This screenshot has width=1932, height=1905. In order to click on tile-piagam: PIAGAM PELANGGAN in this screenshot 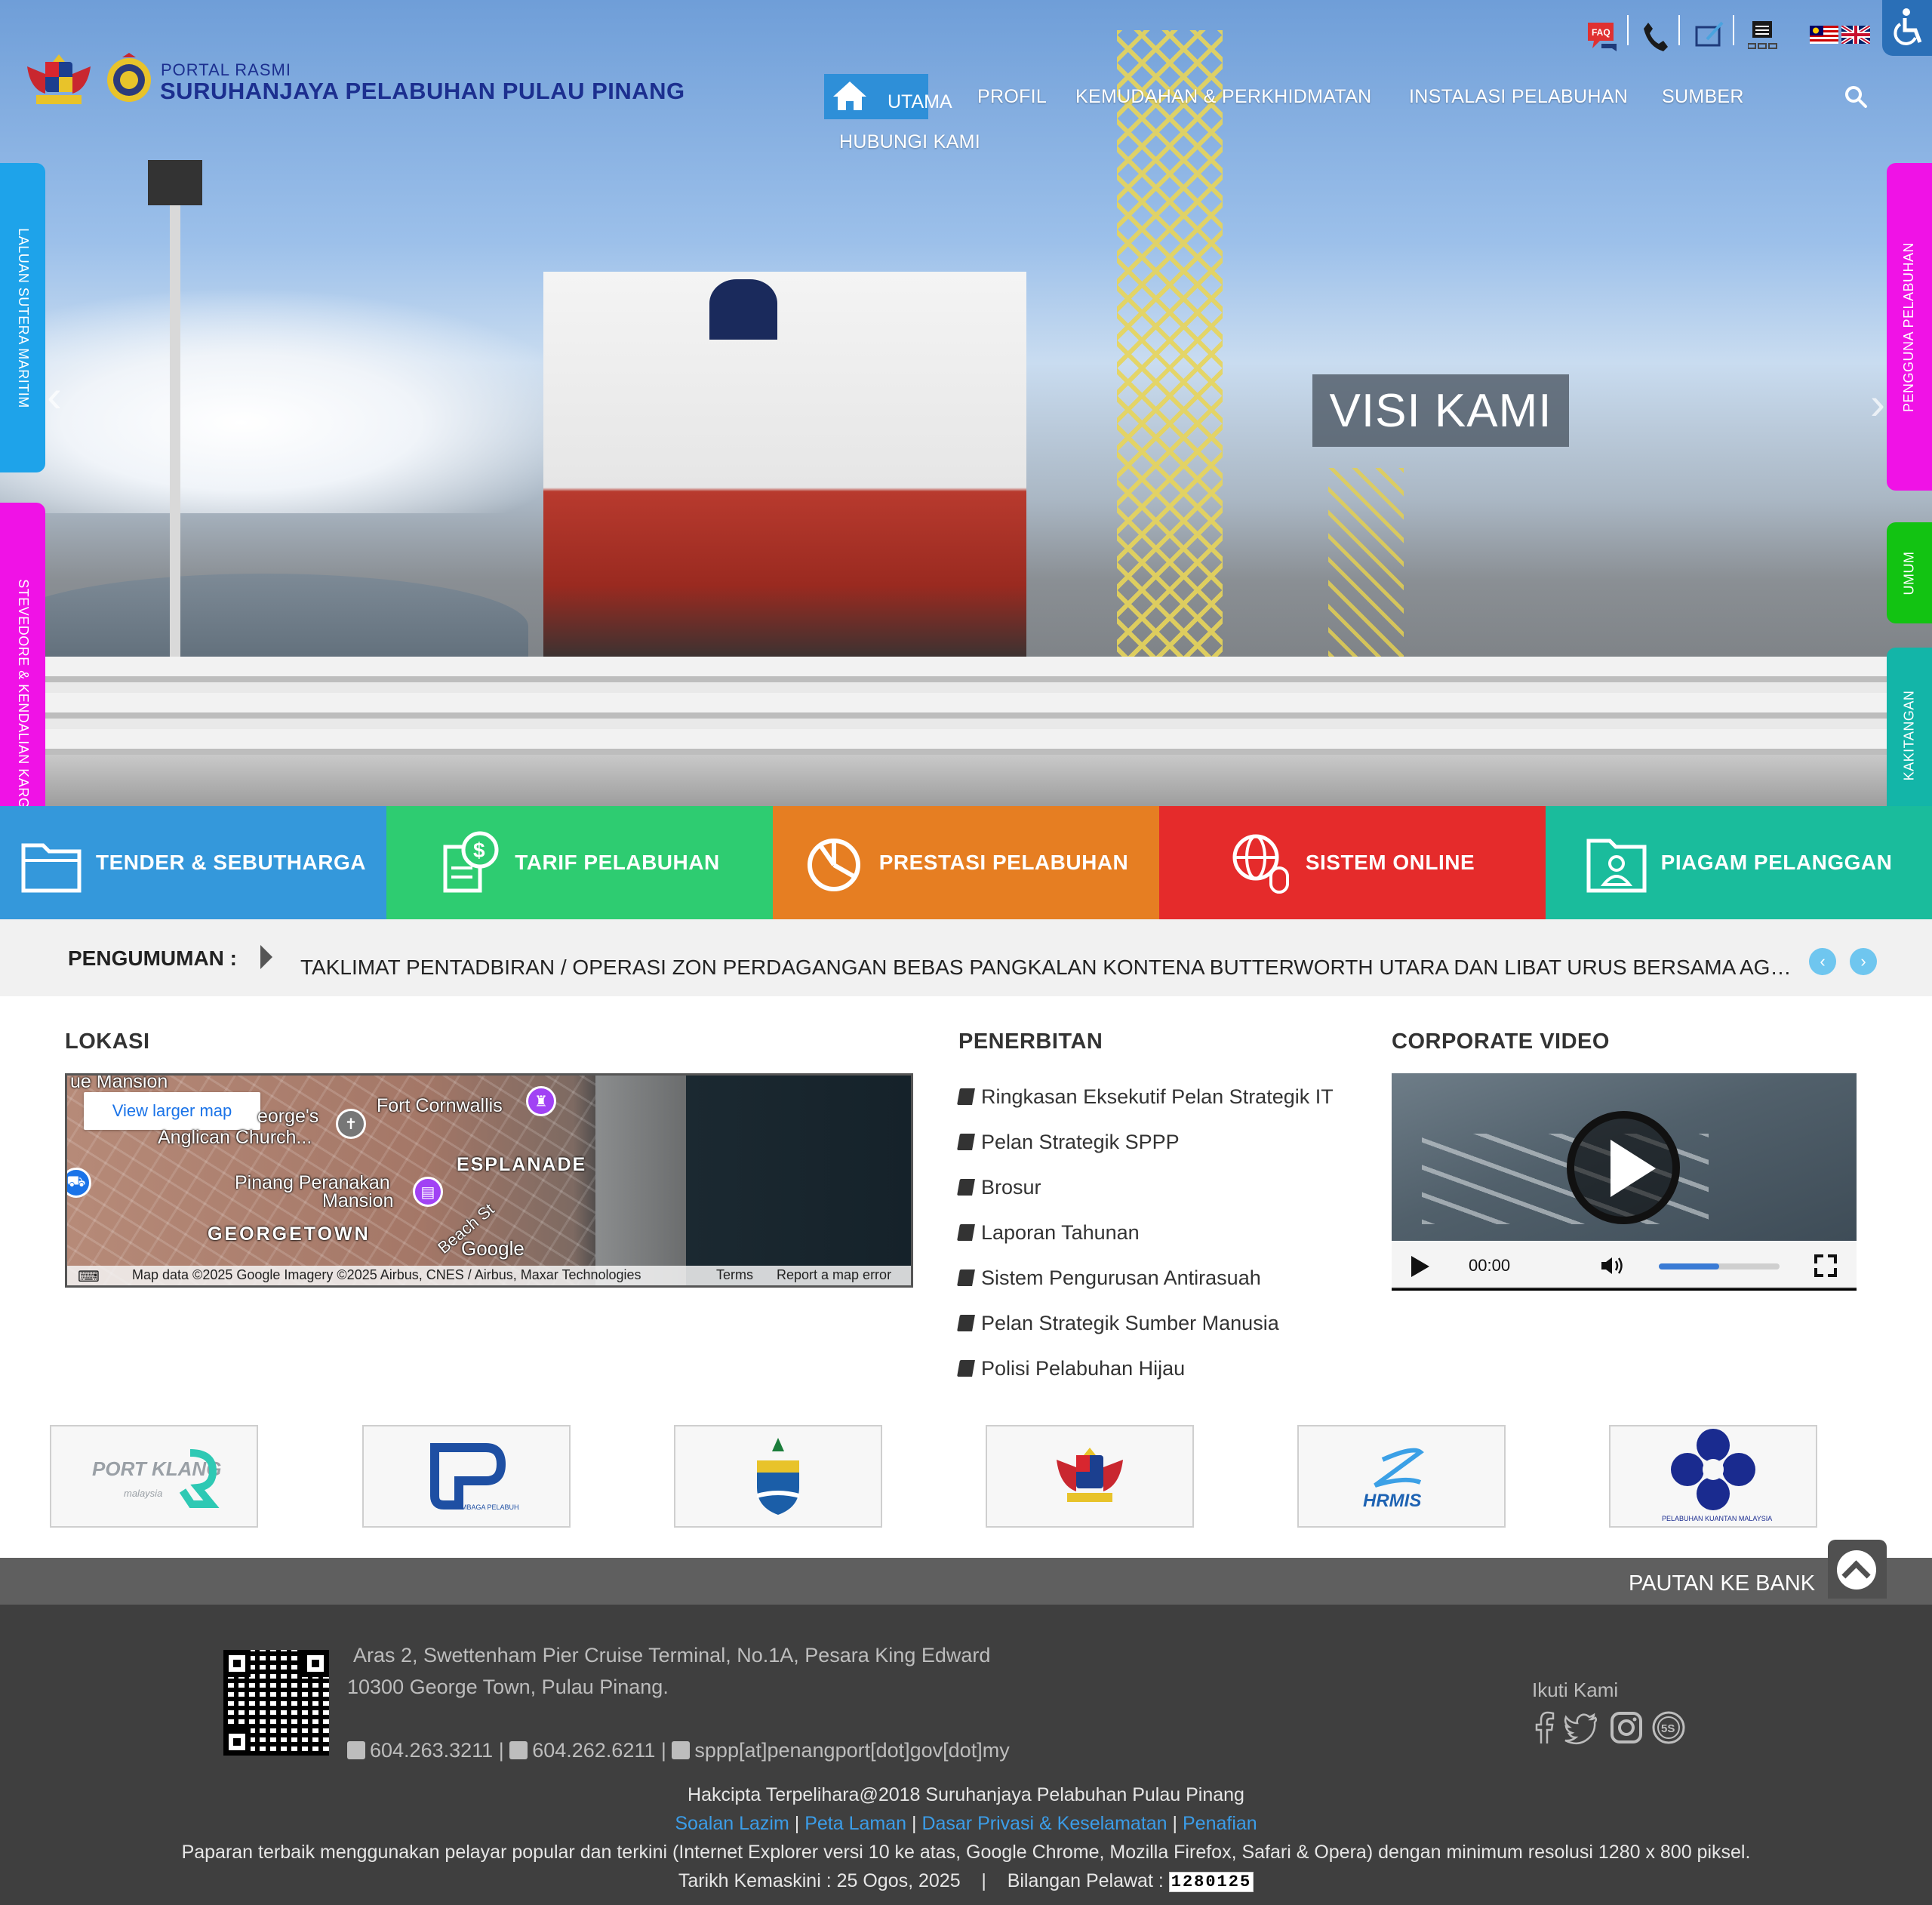, I will do `click(1739, 862)`.